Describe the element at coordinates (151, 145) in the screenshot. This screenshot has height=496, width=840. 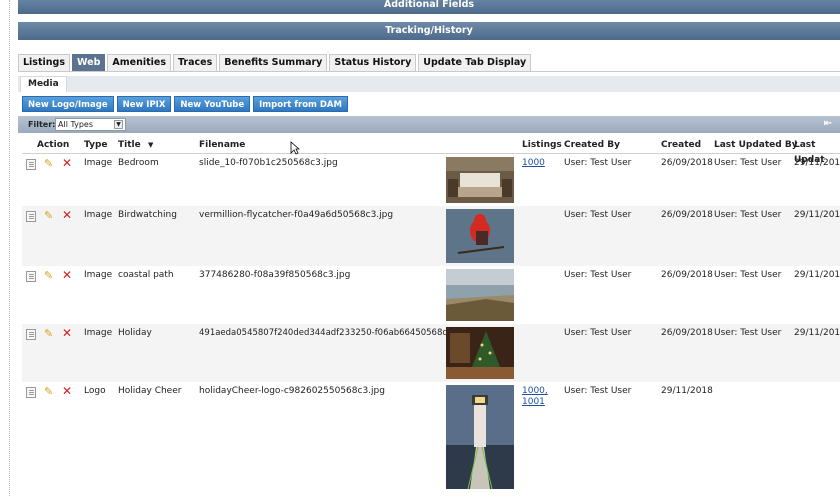
I see `sort-icon: ▼` at that location.